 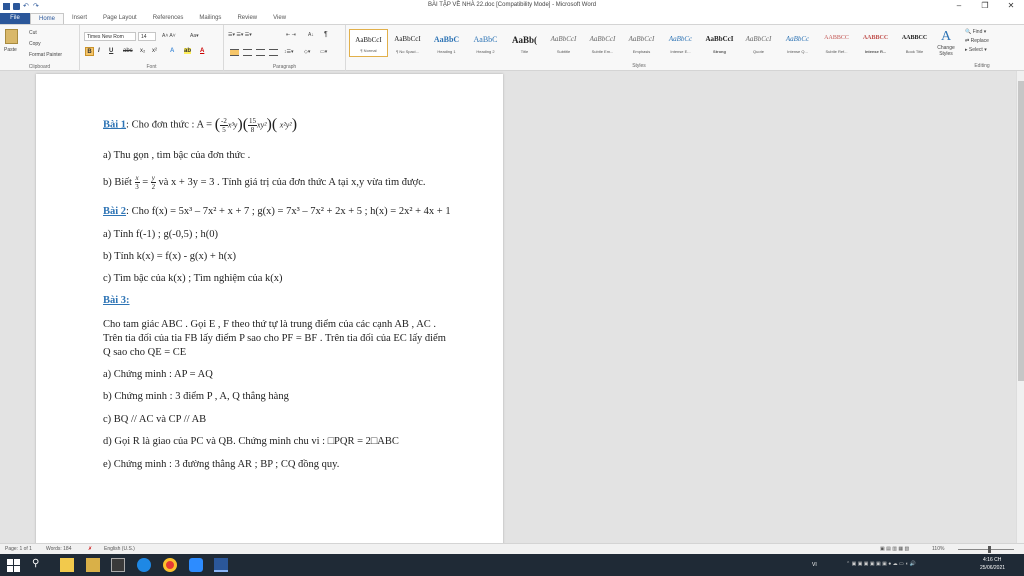 What do you see at coordinates (67, 565) in the screenshot?
I see `file-explorer-icon` at bounding box center [67, 565].